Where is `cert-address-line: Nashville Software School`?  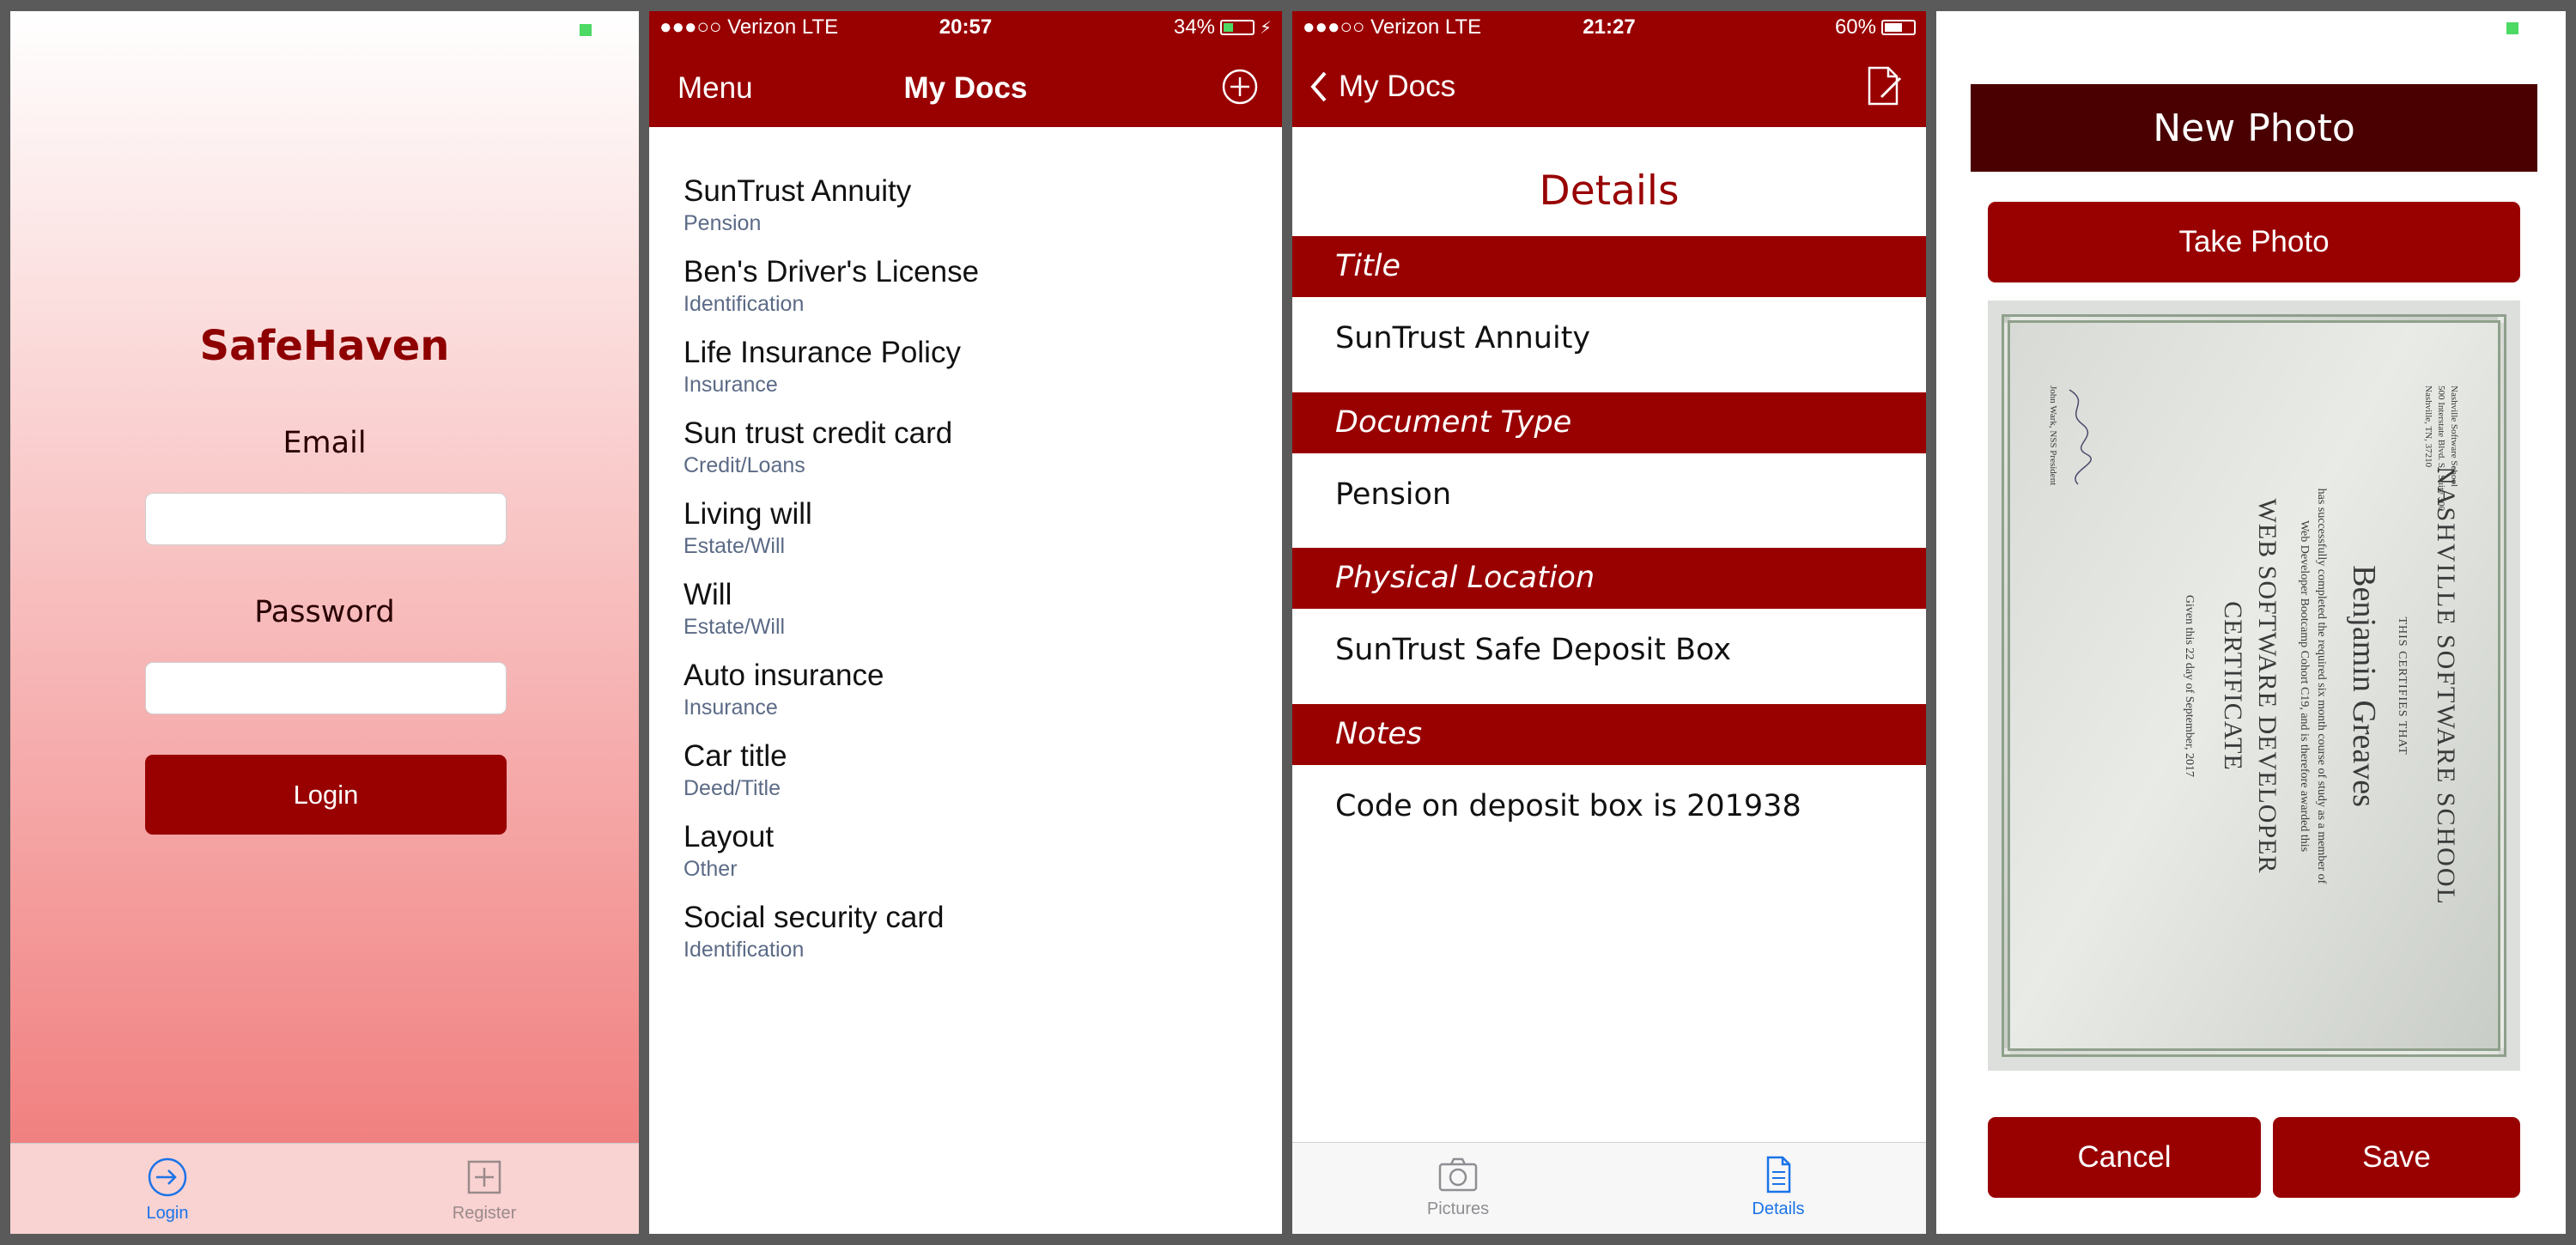 cert-address-line: Nashville Software School is located at coordinates (2454, 436).